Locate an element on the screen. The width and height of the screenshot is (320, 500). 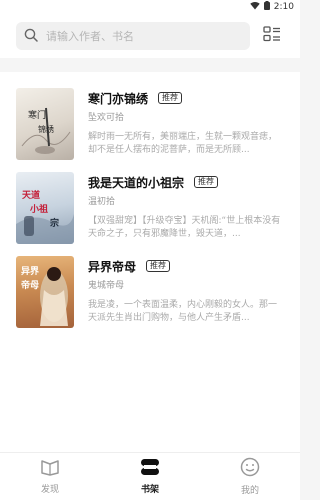
bottom-navigation: 发现 书架 我的 is located at coordinates (150, 476).